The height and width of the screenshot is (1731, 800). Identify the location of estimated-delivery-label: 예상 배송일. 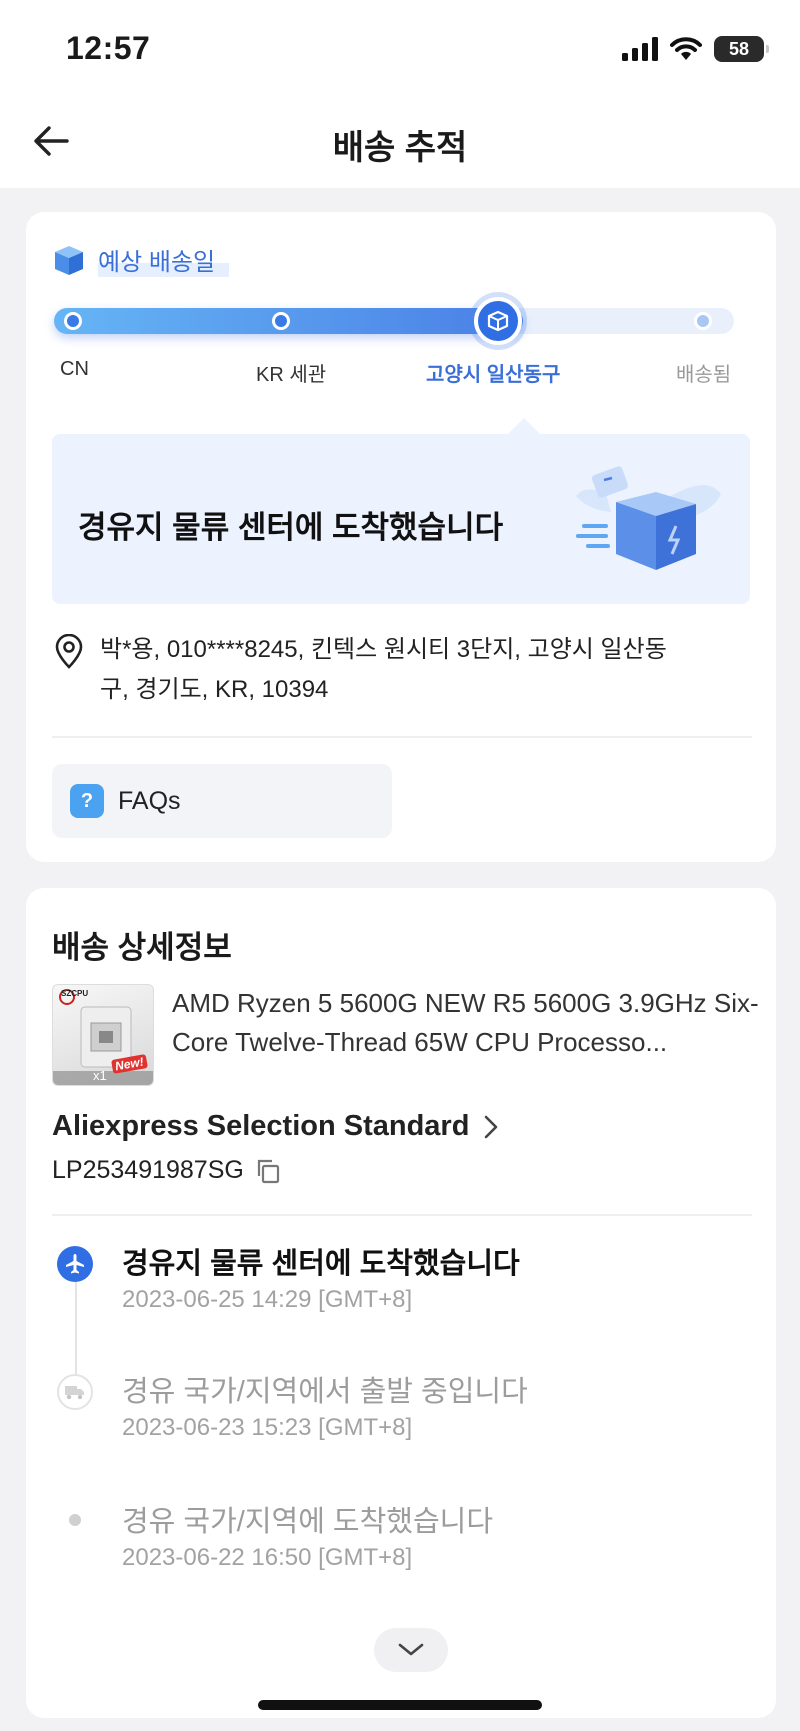
(141, 259).